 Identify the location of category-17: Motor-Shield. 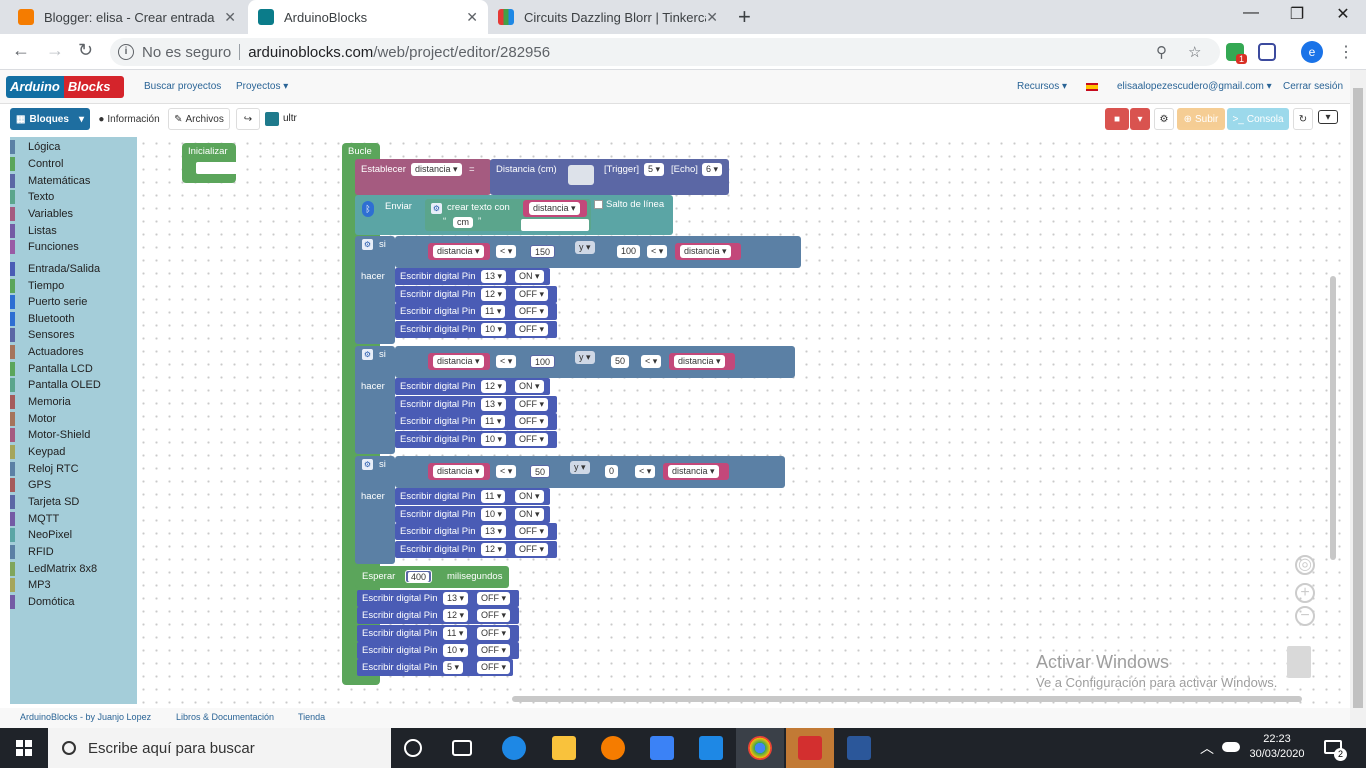
(73, 435).